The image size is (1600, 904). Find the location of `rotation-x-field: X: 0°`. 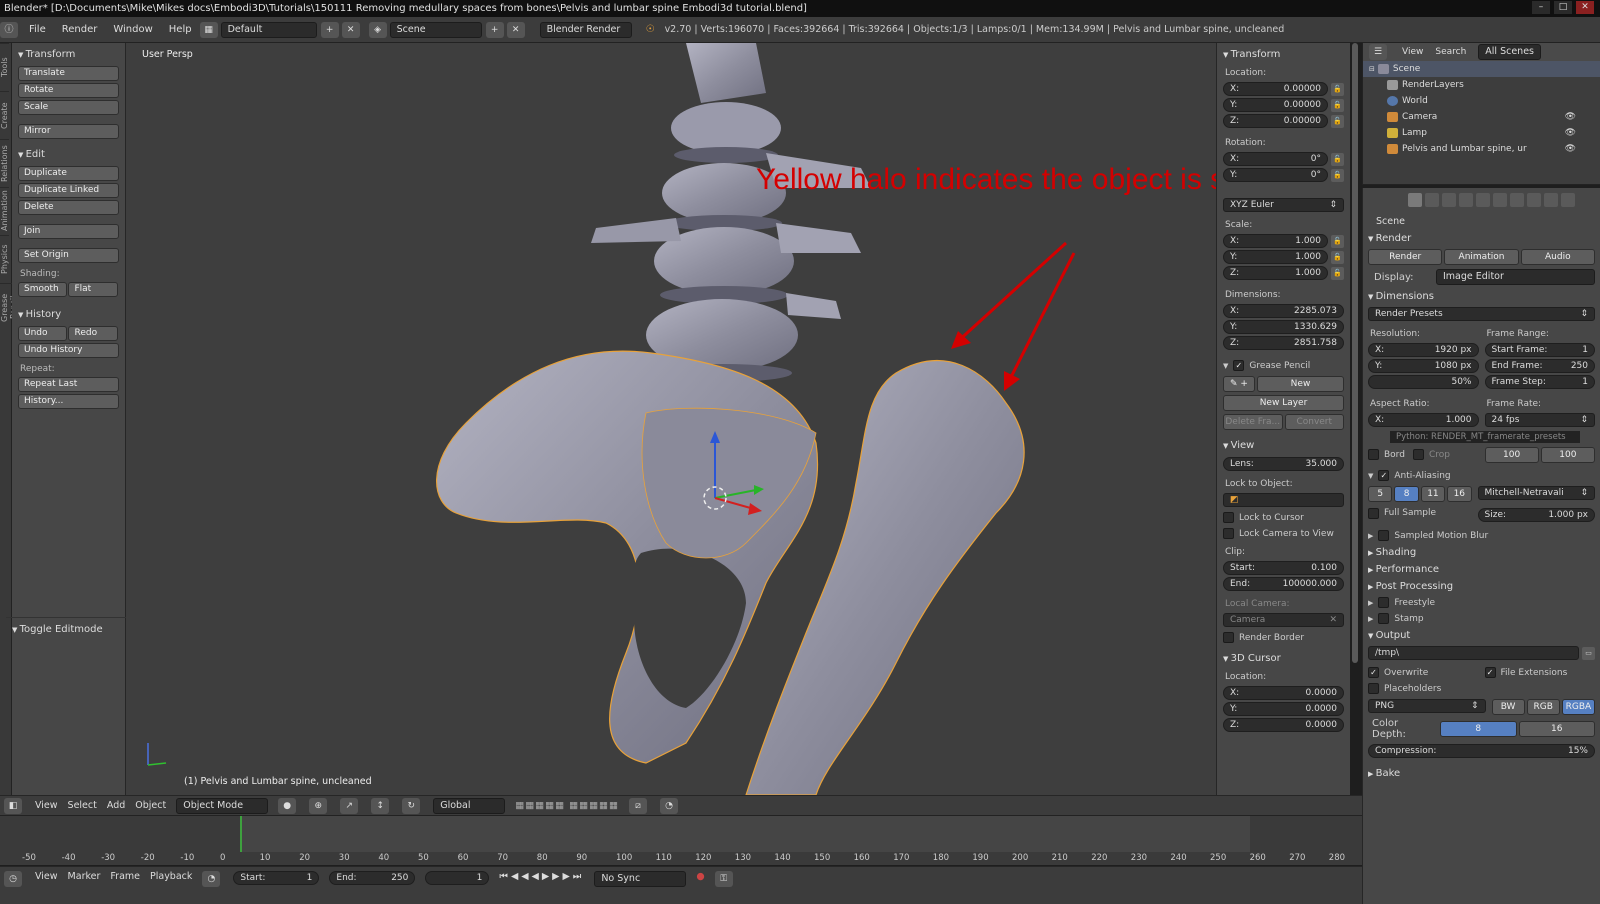

rotation-x-field: X: 0° is located at coordinates (1275, 159).